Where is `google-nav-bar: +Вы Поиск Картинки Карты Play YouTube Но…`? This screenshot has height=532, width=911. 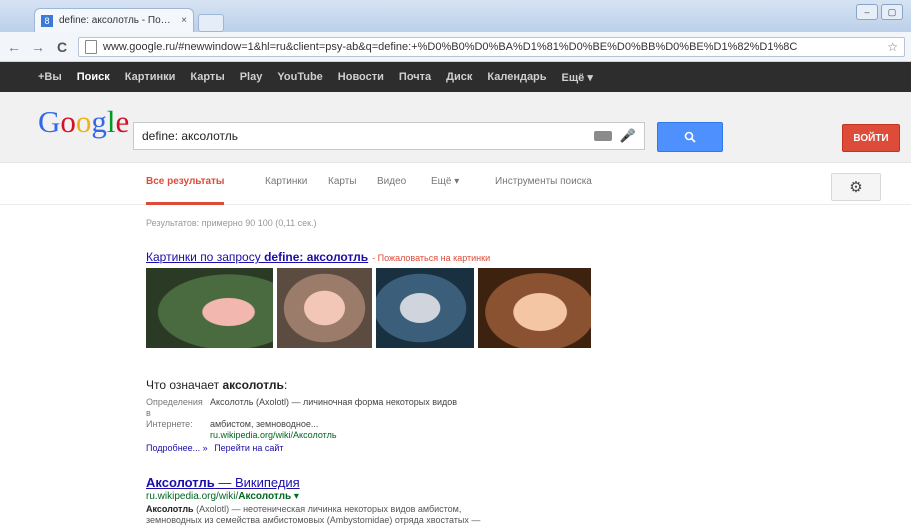
google-nav-bar: +Вы Поиск Картинки Карты Play YouTube Но… is located at coordinates (455, 77).